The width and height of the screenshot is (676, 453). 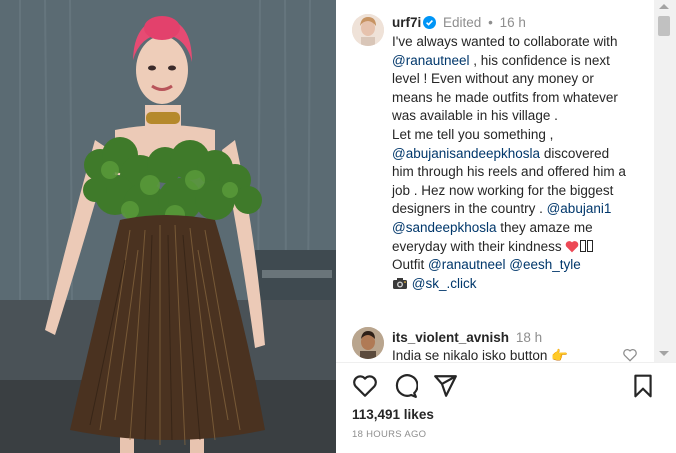 I want to click on caption-line: @sandeepkhosla they amaze me, so click(x=521, y=228).